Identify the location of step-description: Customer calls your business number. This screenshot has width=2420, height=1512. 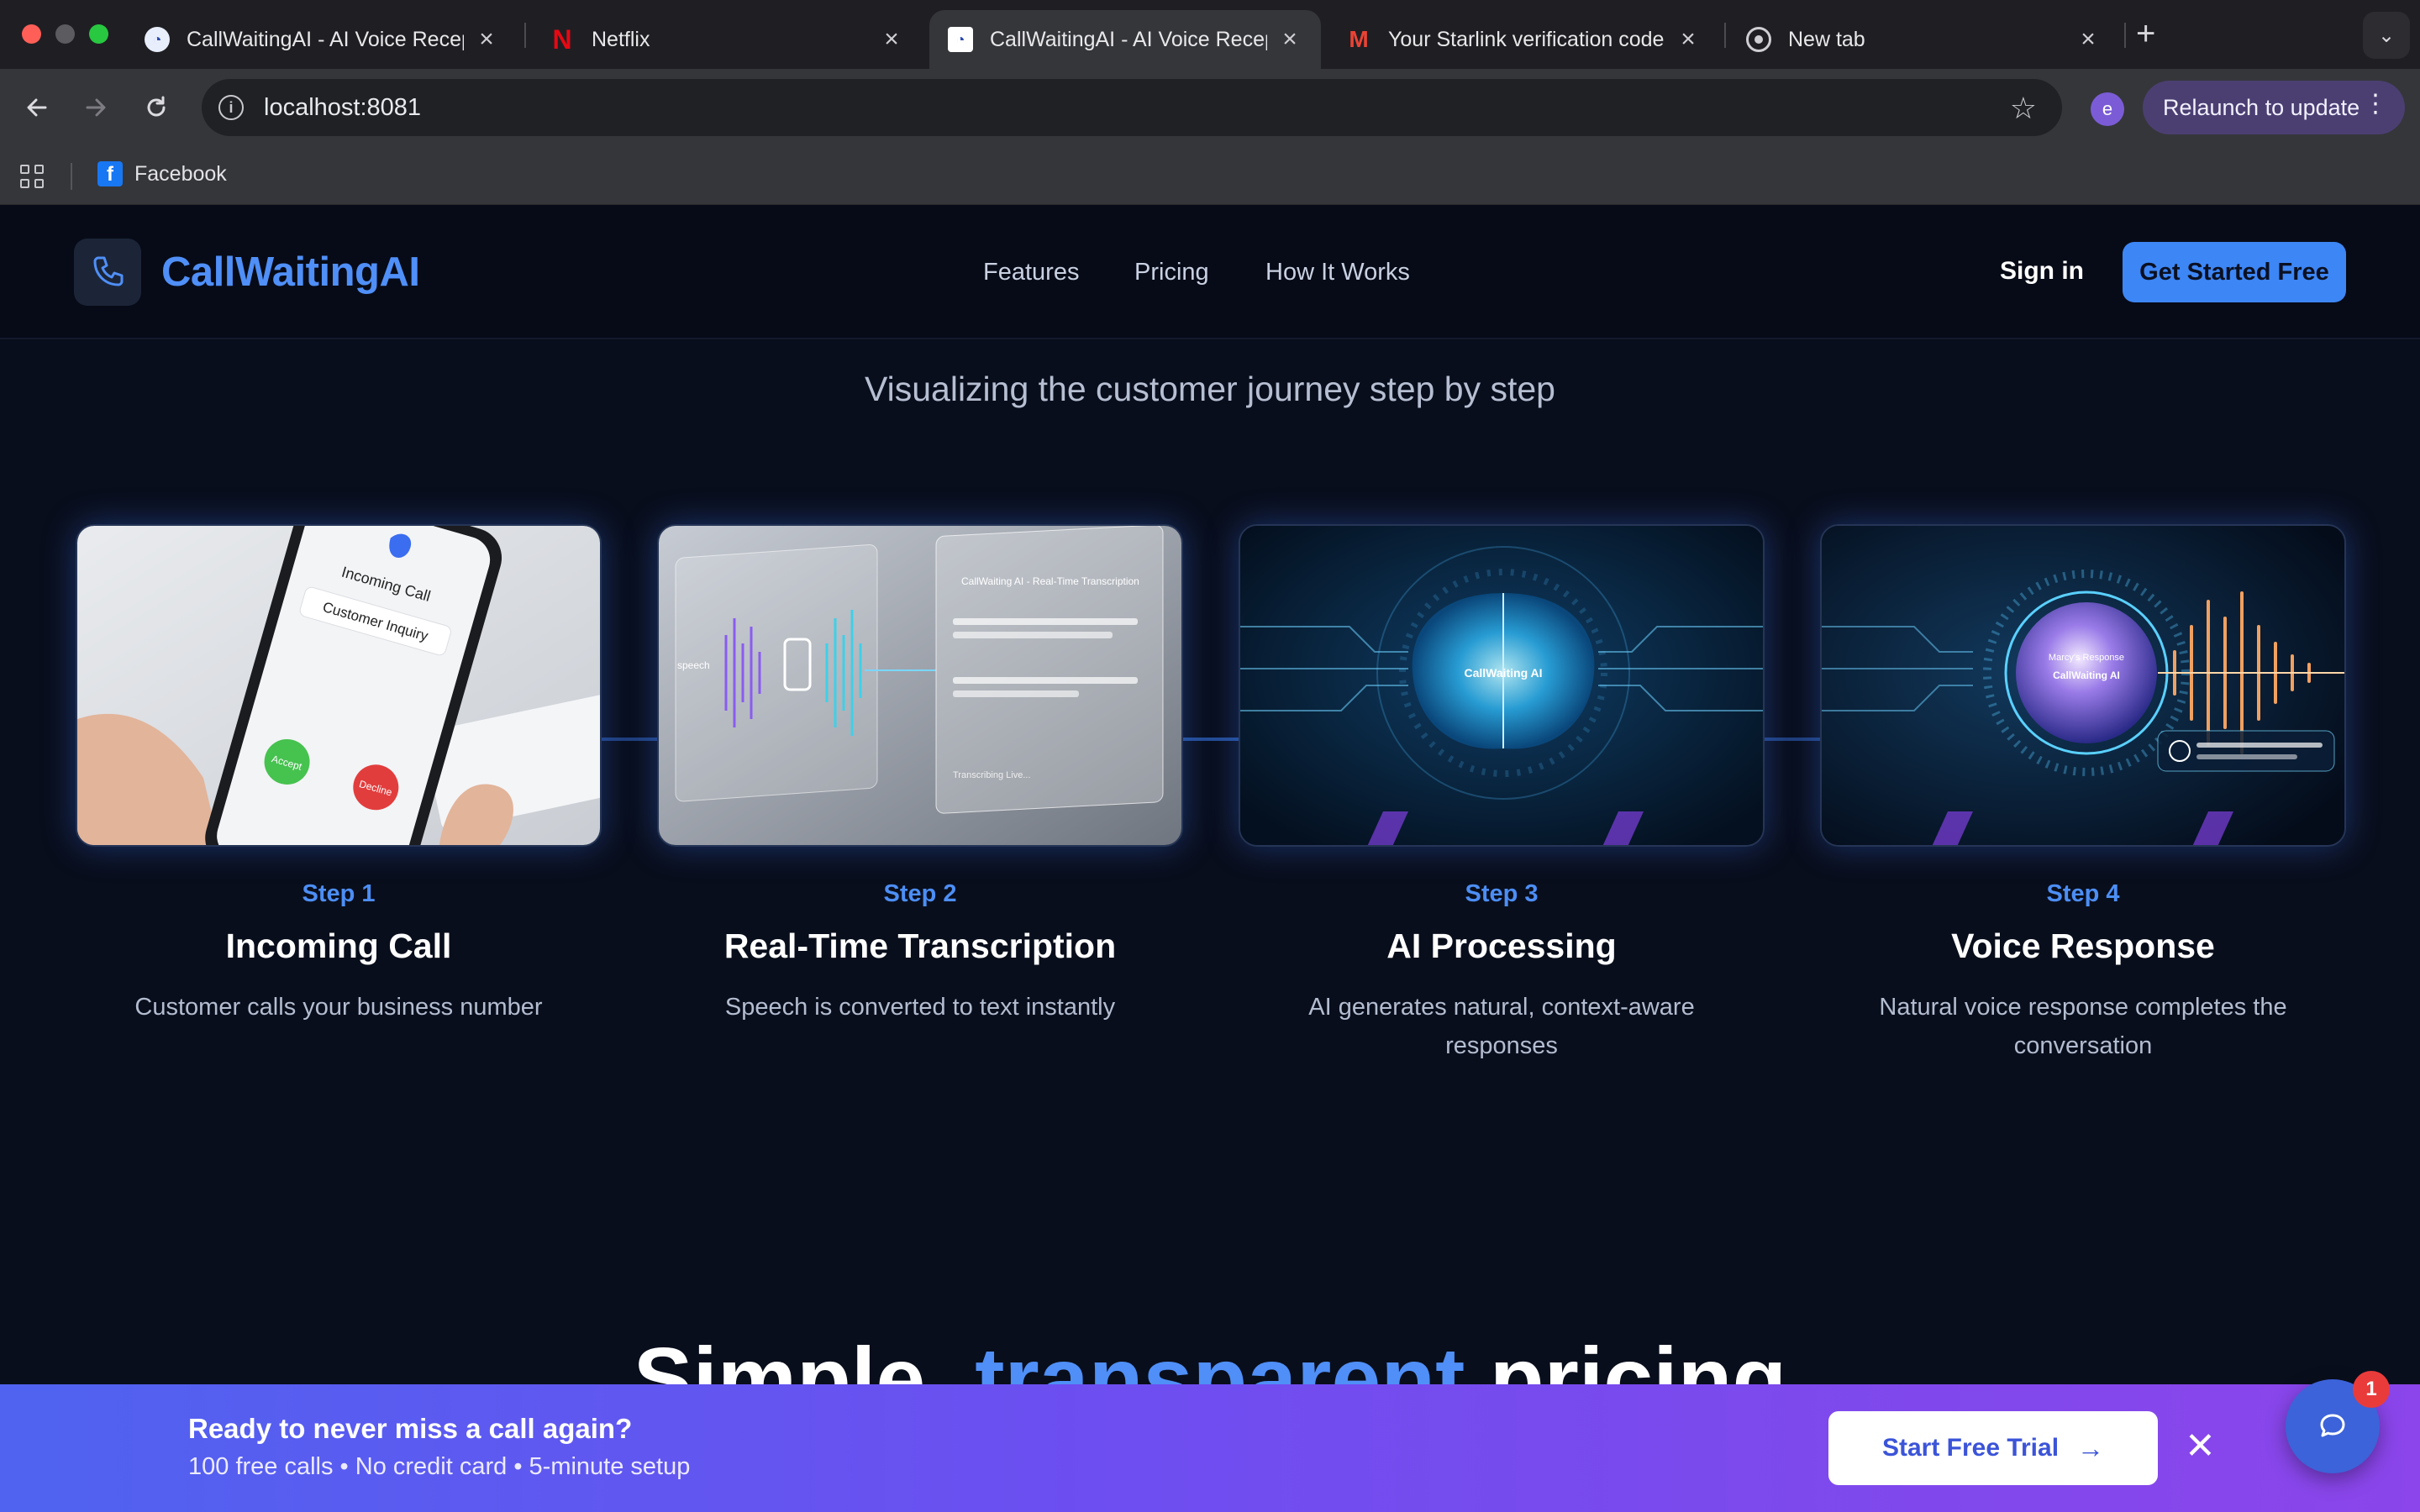
(338, 1007).